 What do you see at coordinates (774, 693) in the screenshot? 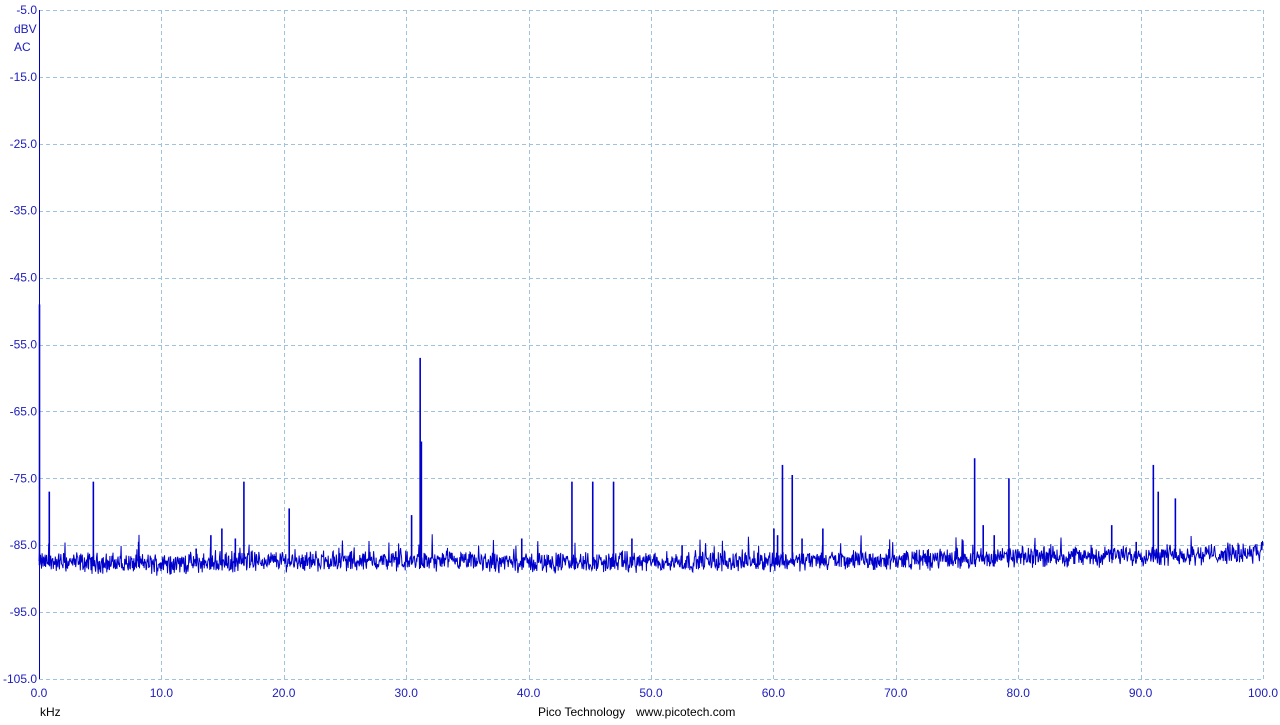
I see `x-tick-label: 60.0` at bounding box center [774, 693].